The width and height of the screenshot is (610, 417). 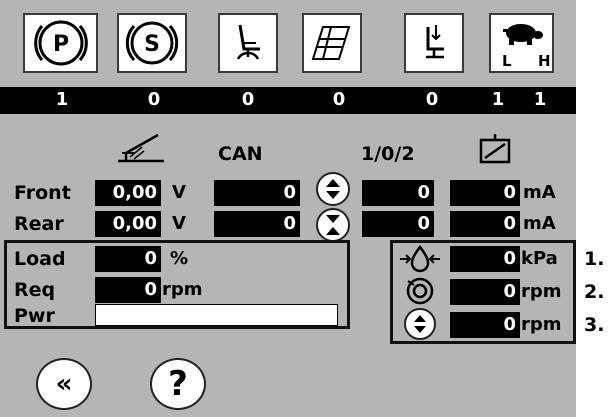 What do you see at coordinates (507, 61) in the screenshot?
I see `speed-low-label: L` at bounding box center [507, 61].